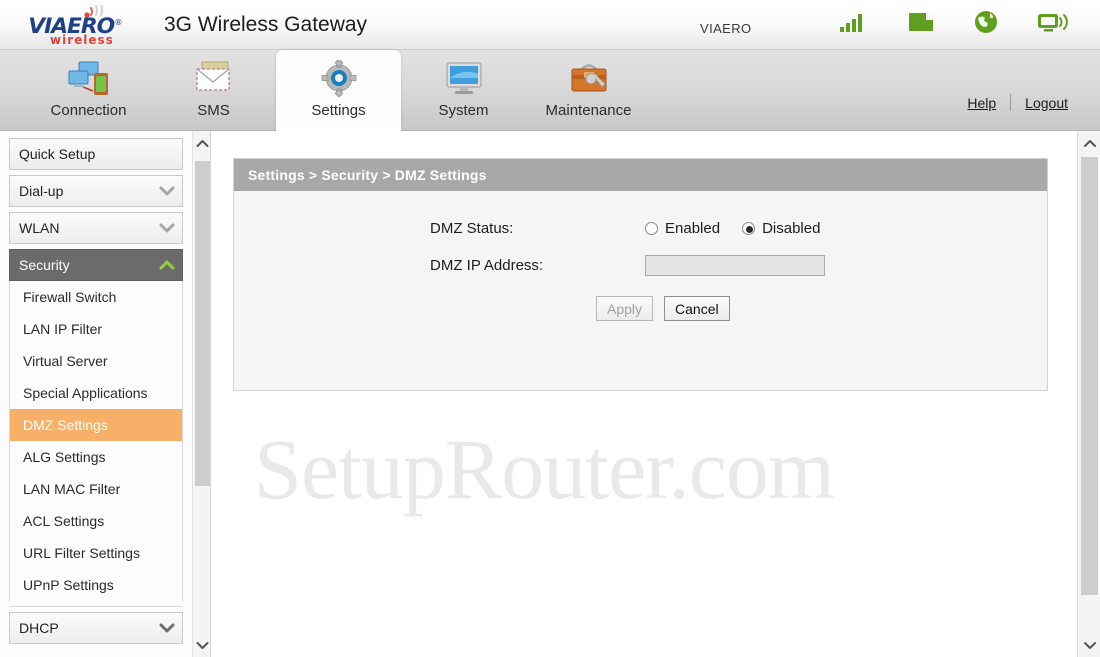  I want to click on sidebar-item-label: ALG Settings, so click(64, 457).